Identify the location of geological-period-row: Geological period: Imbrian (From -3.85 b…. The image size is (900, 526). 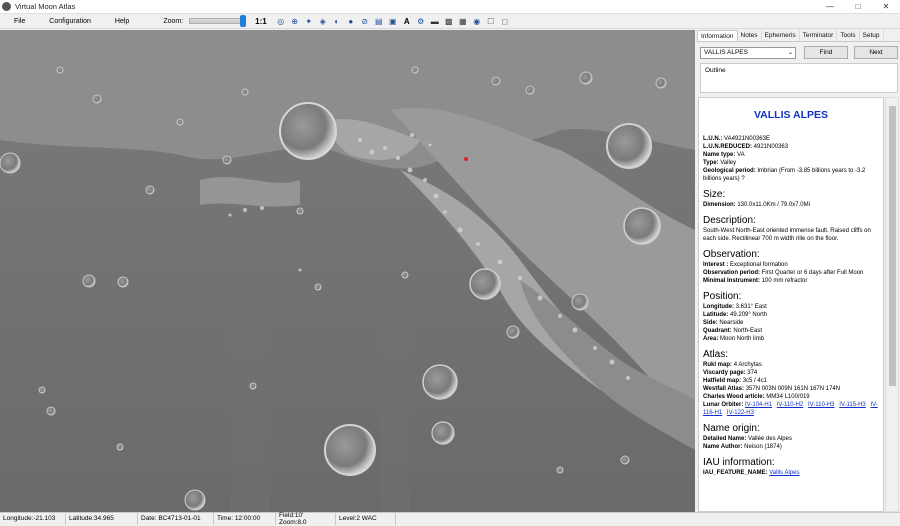
(784, 175).